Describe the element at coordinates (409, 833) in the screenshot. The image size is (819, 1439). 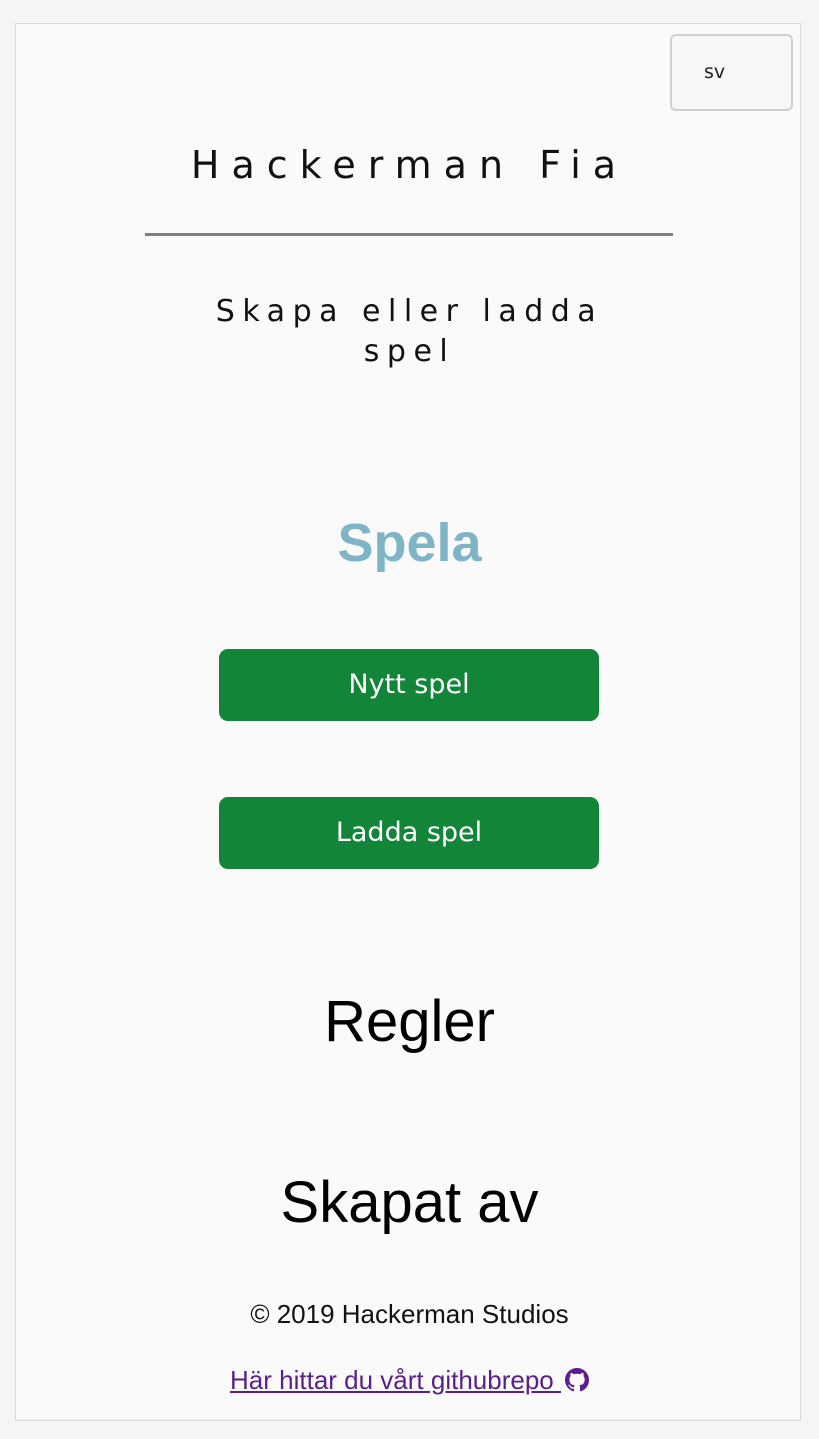
I see `load-game-button: Ladda spel` at that location.